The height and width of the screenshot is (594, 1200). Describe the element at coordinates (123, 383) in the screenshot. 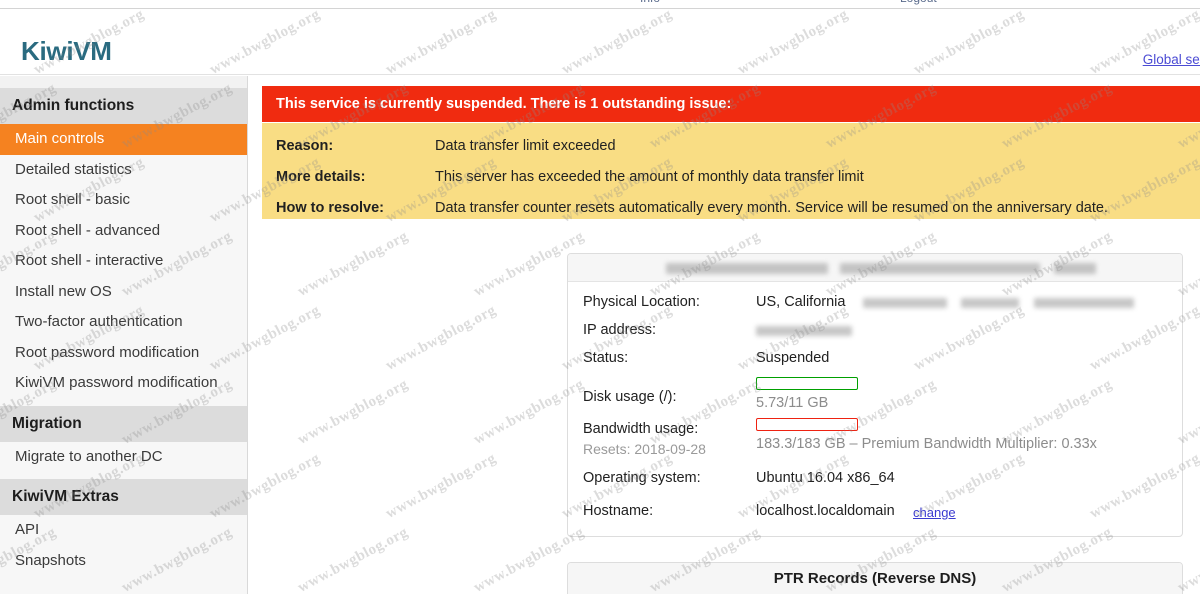

I see `sidebar-item-kiwivm-password-modification: KiwiVM password modification` at that location.